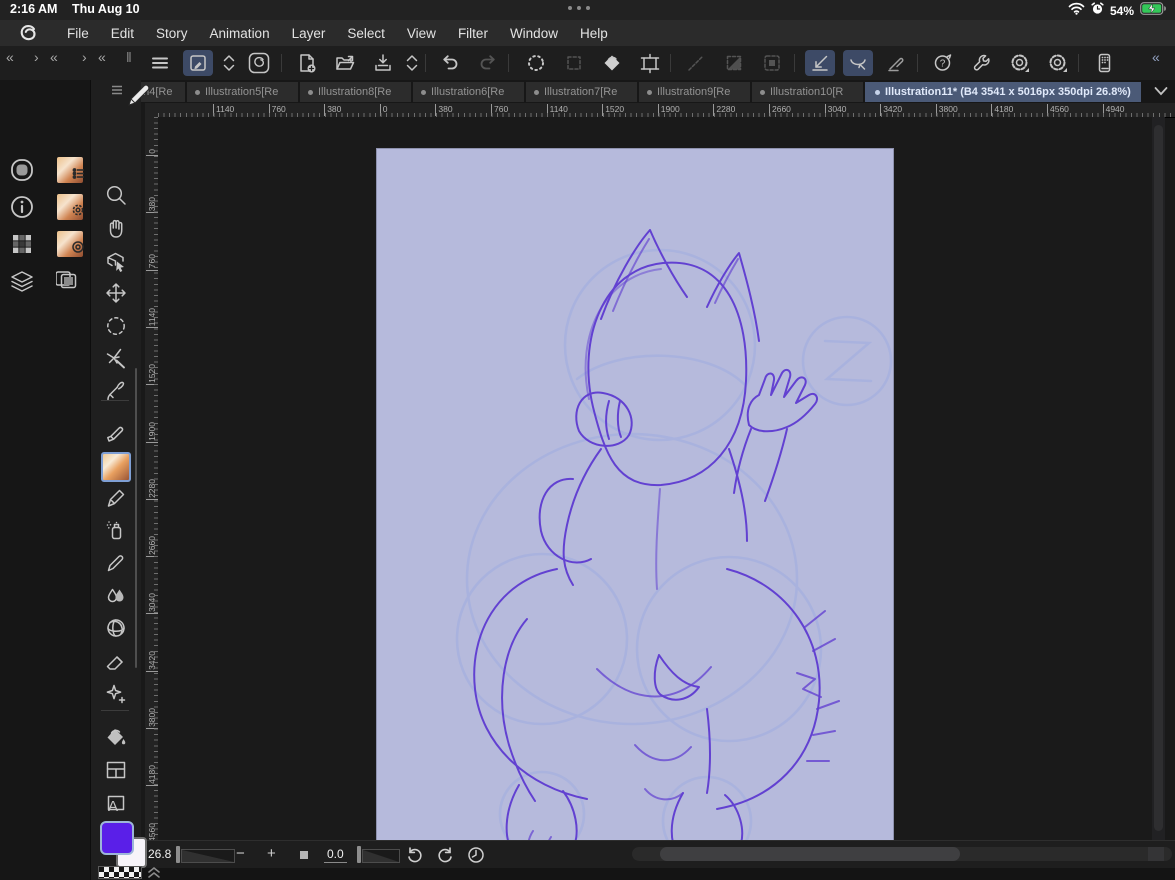  I want to click on information-palette-button, so click(22, 207).